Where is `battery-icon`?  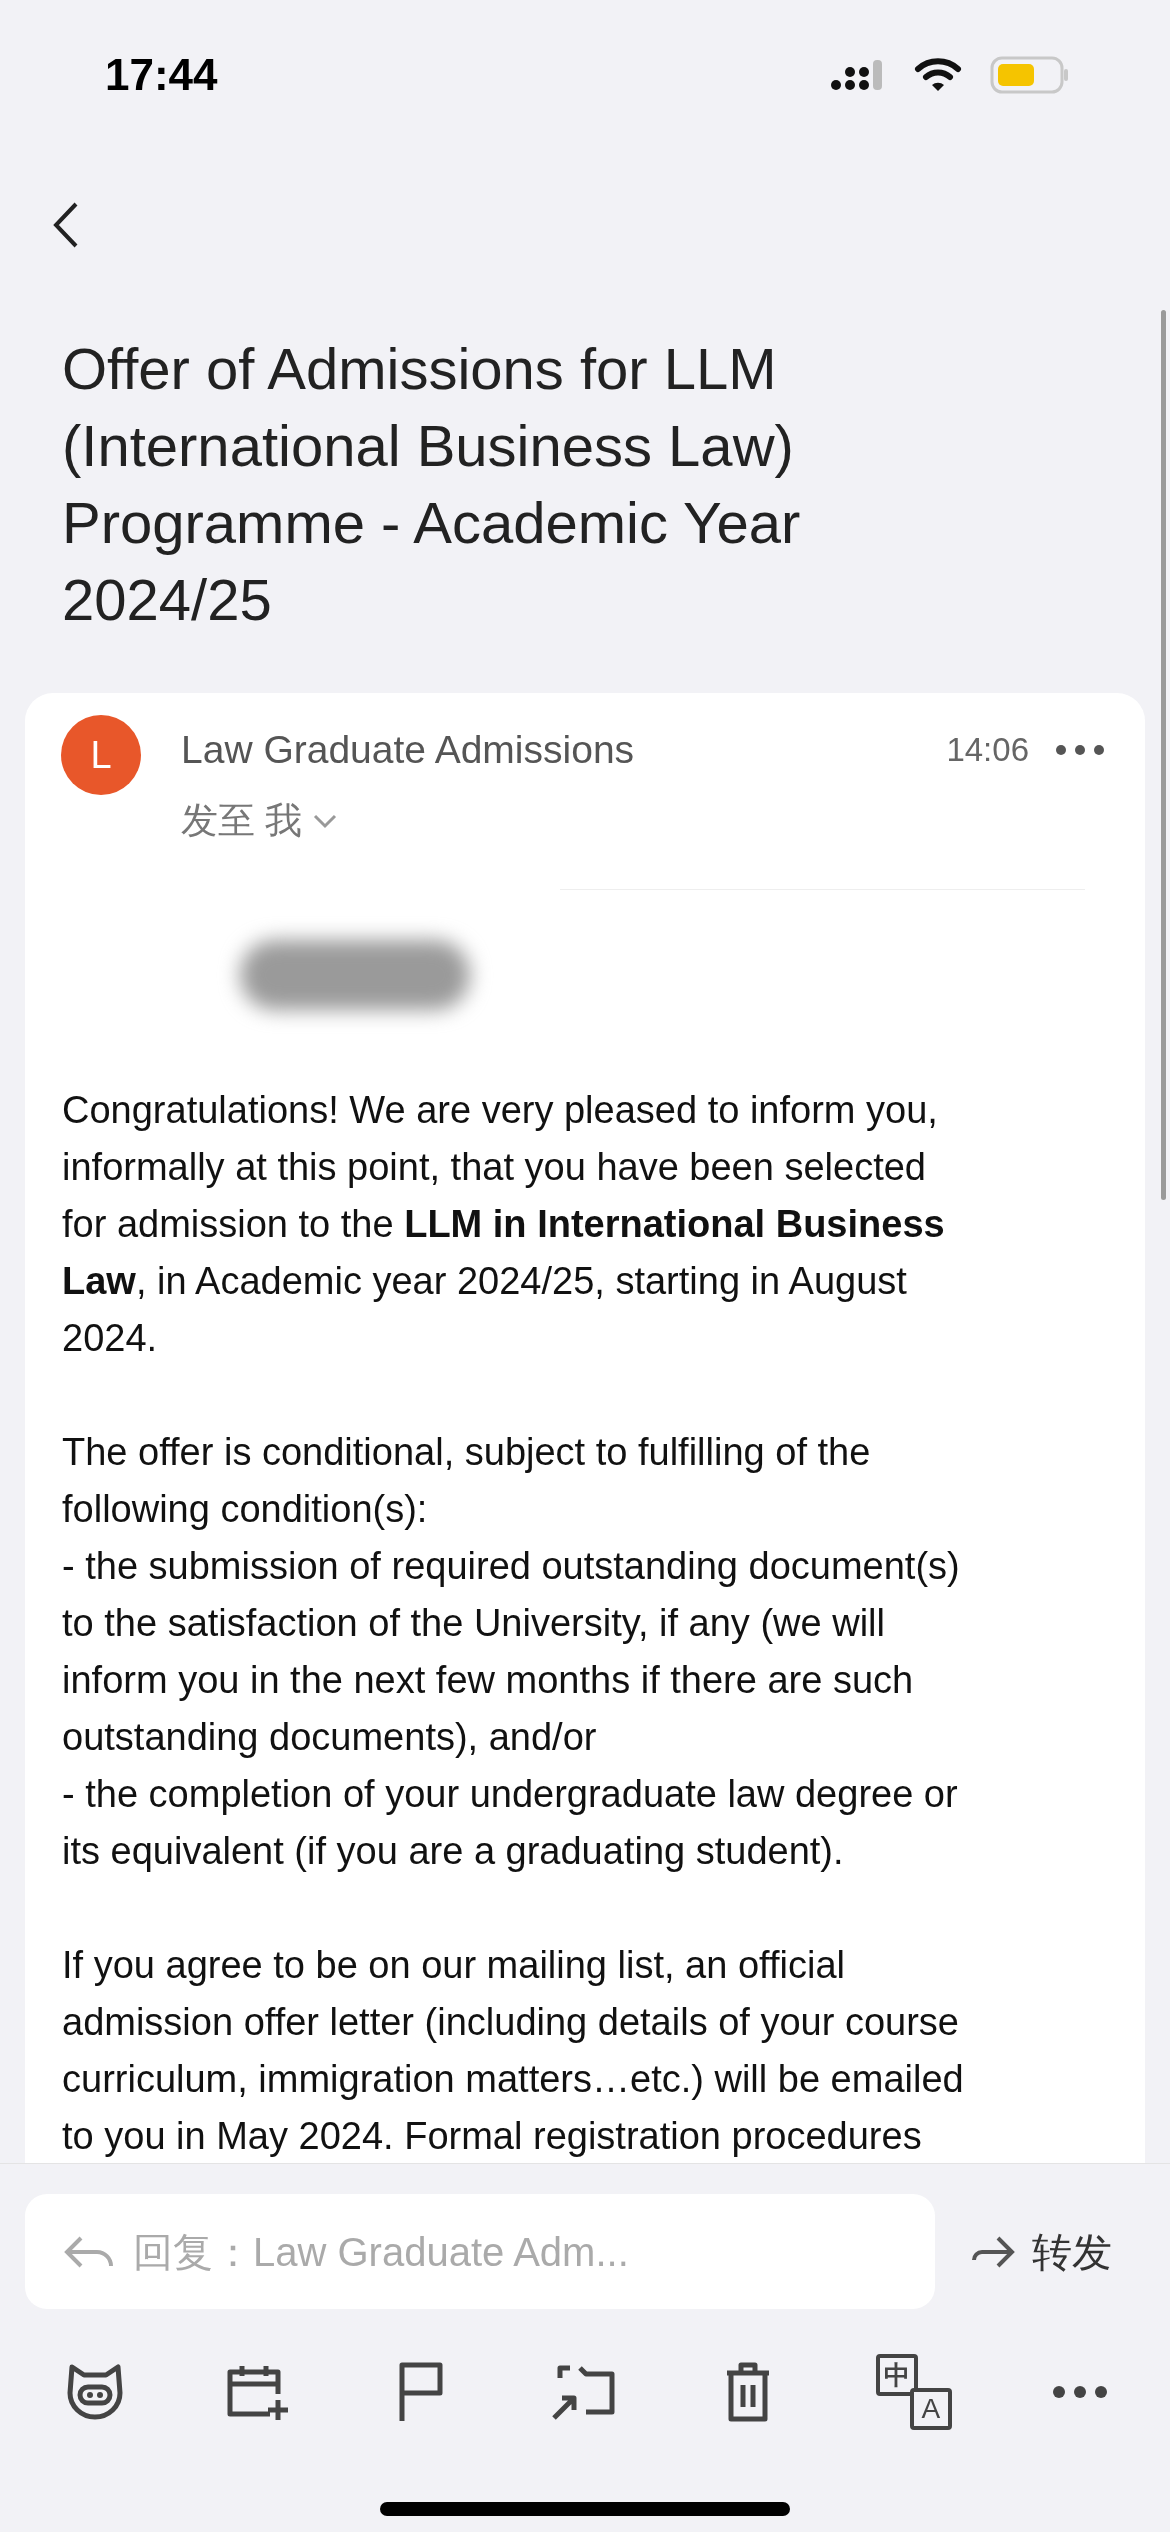 battery-icon is located at coordinates (1030, 75).